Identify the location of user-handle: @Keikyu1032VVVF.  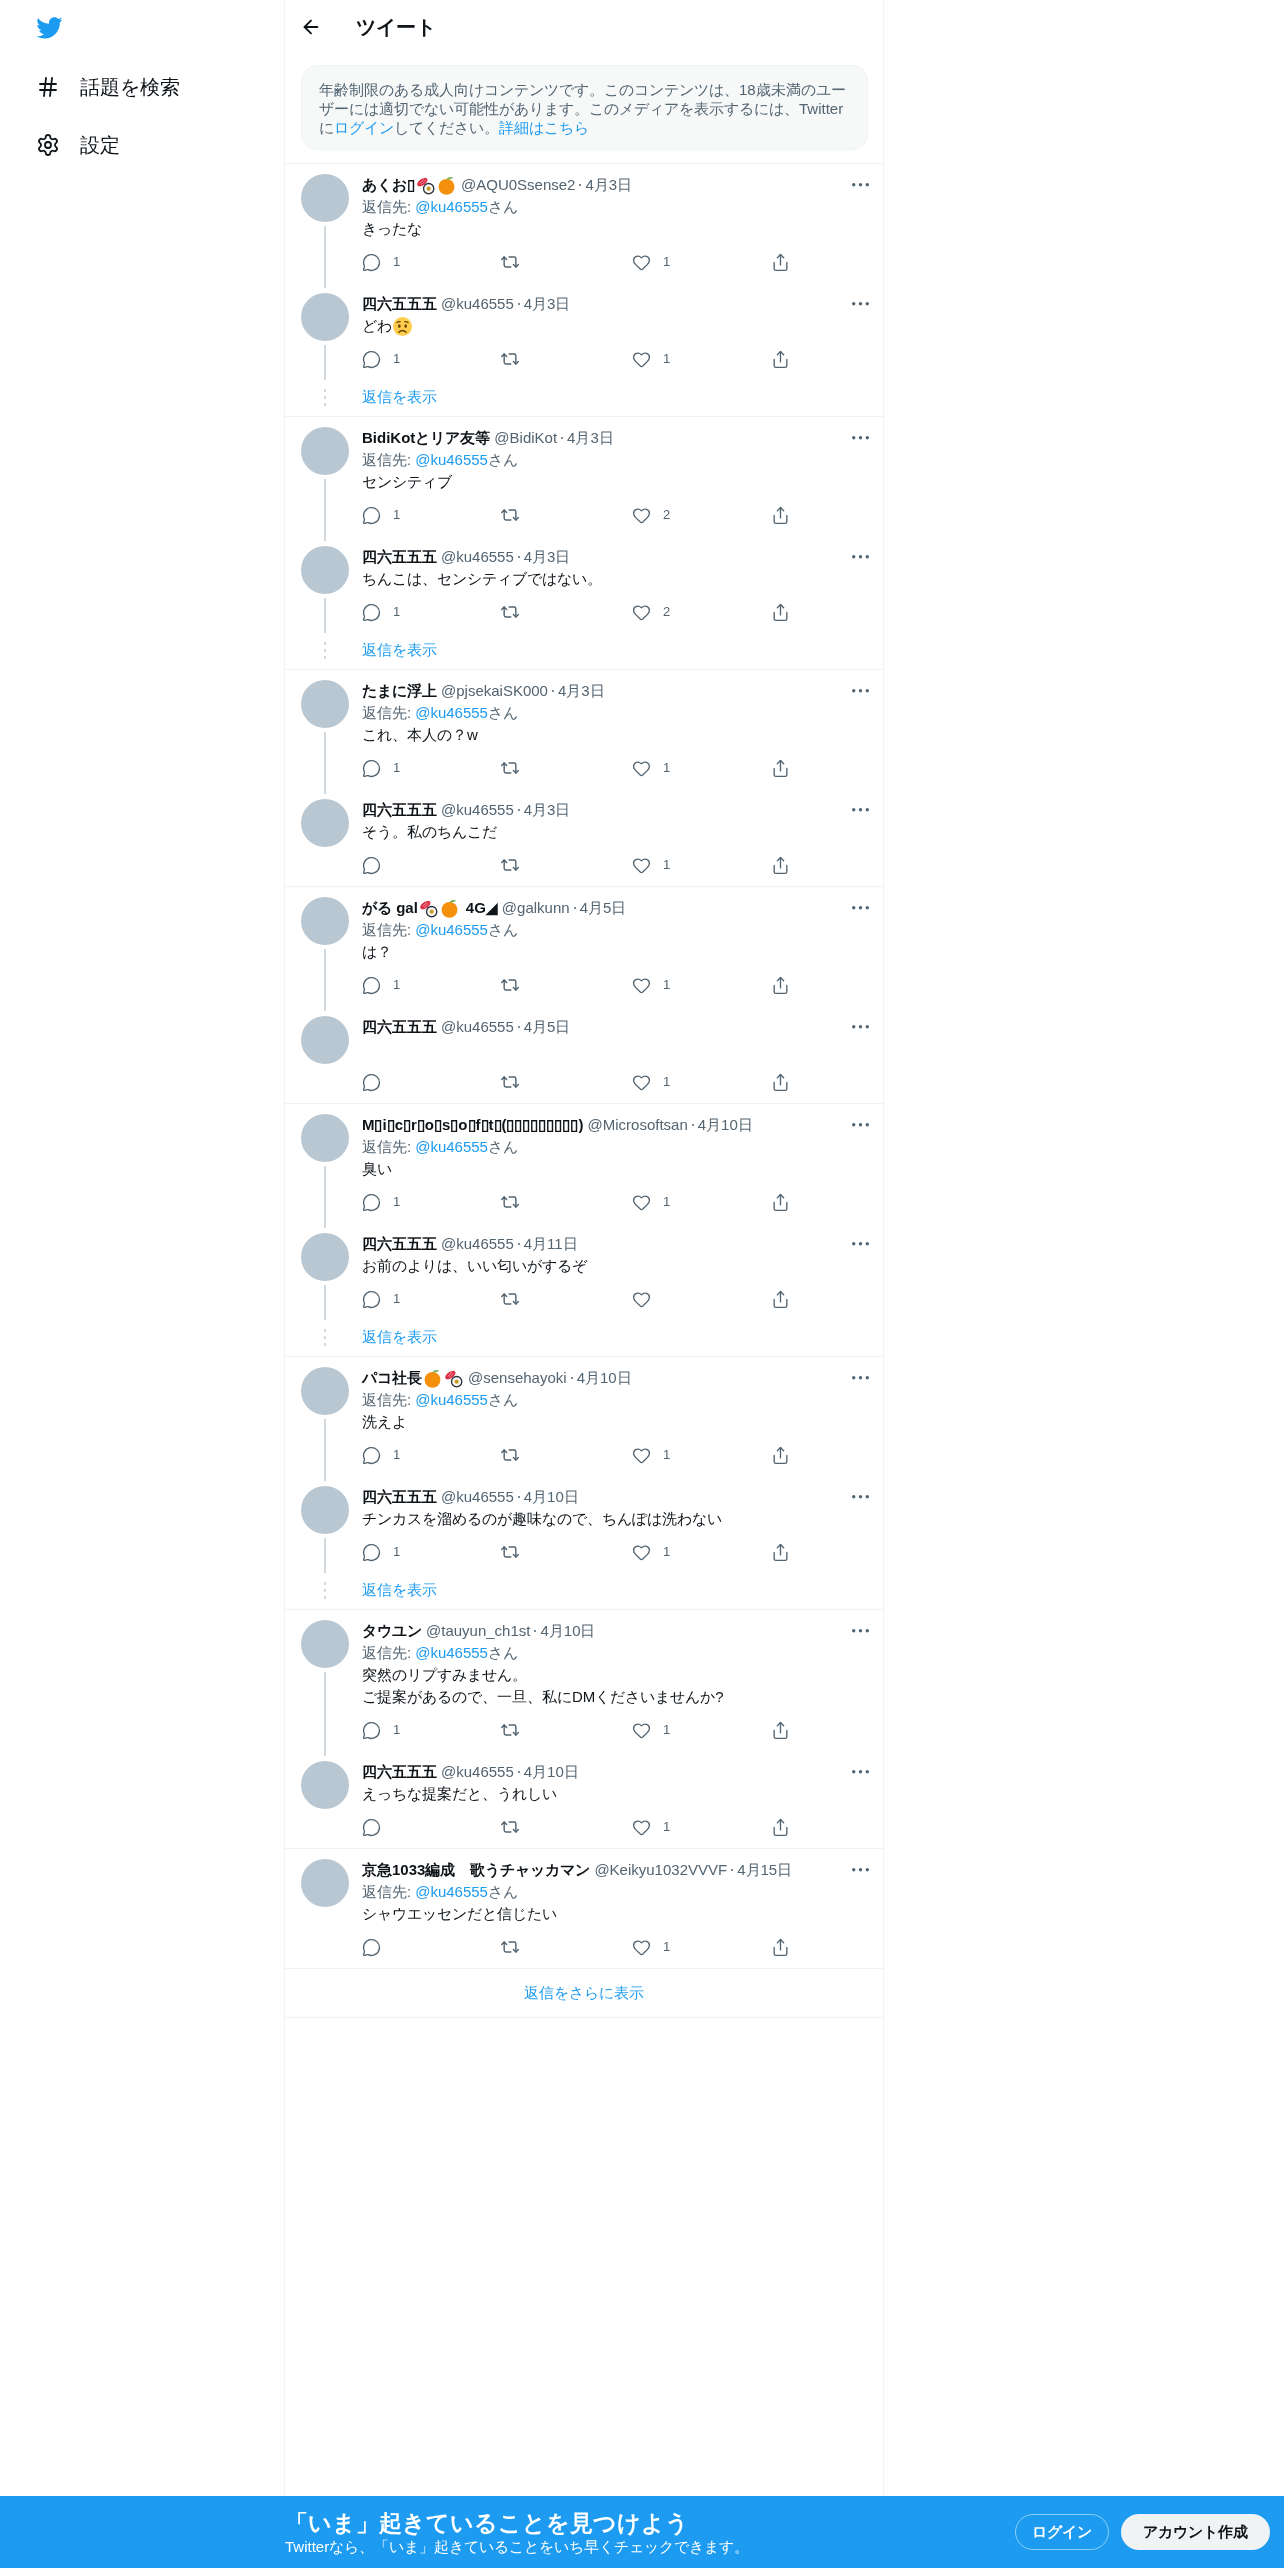
(661, 1870).